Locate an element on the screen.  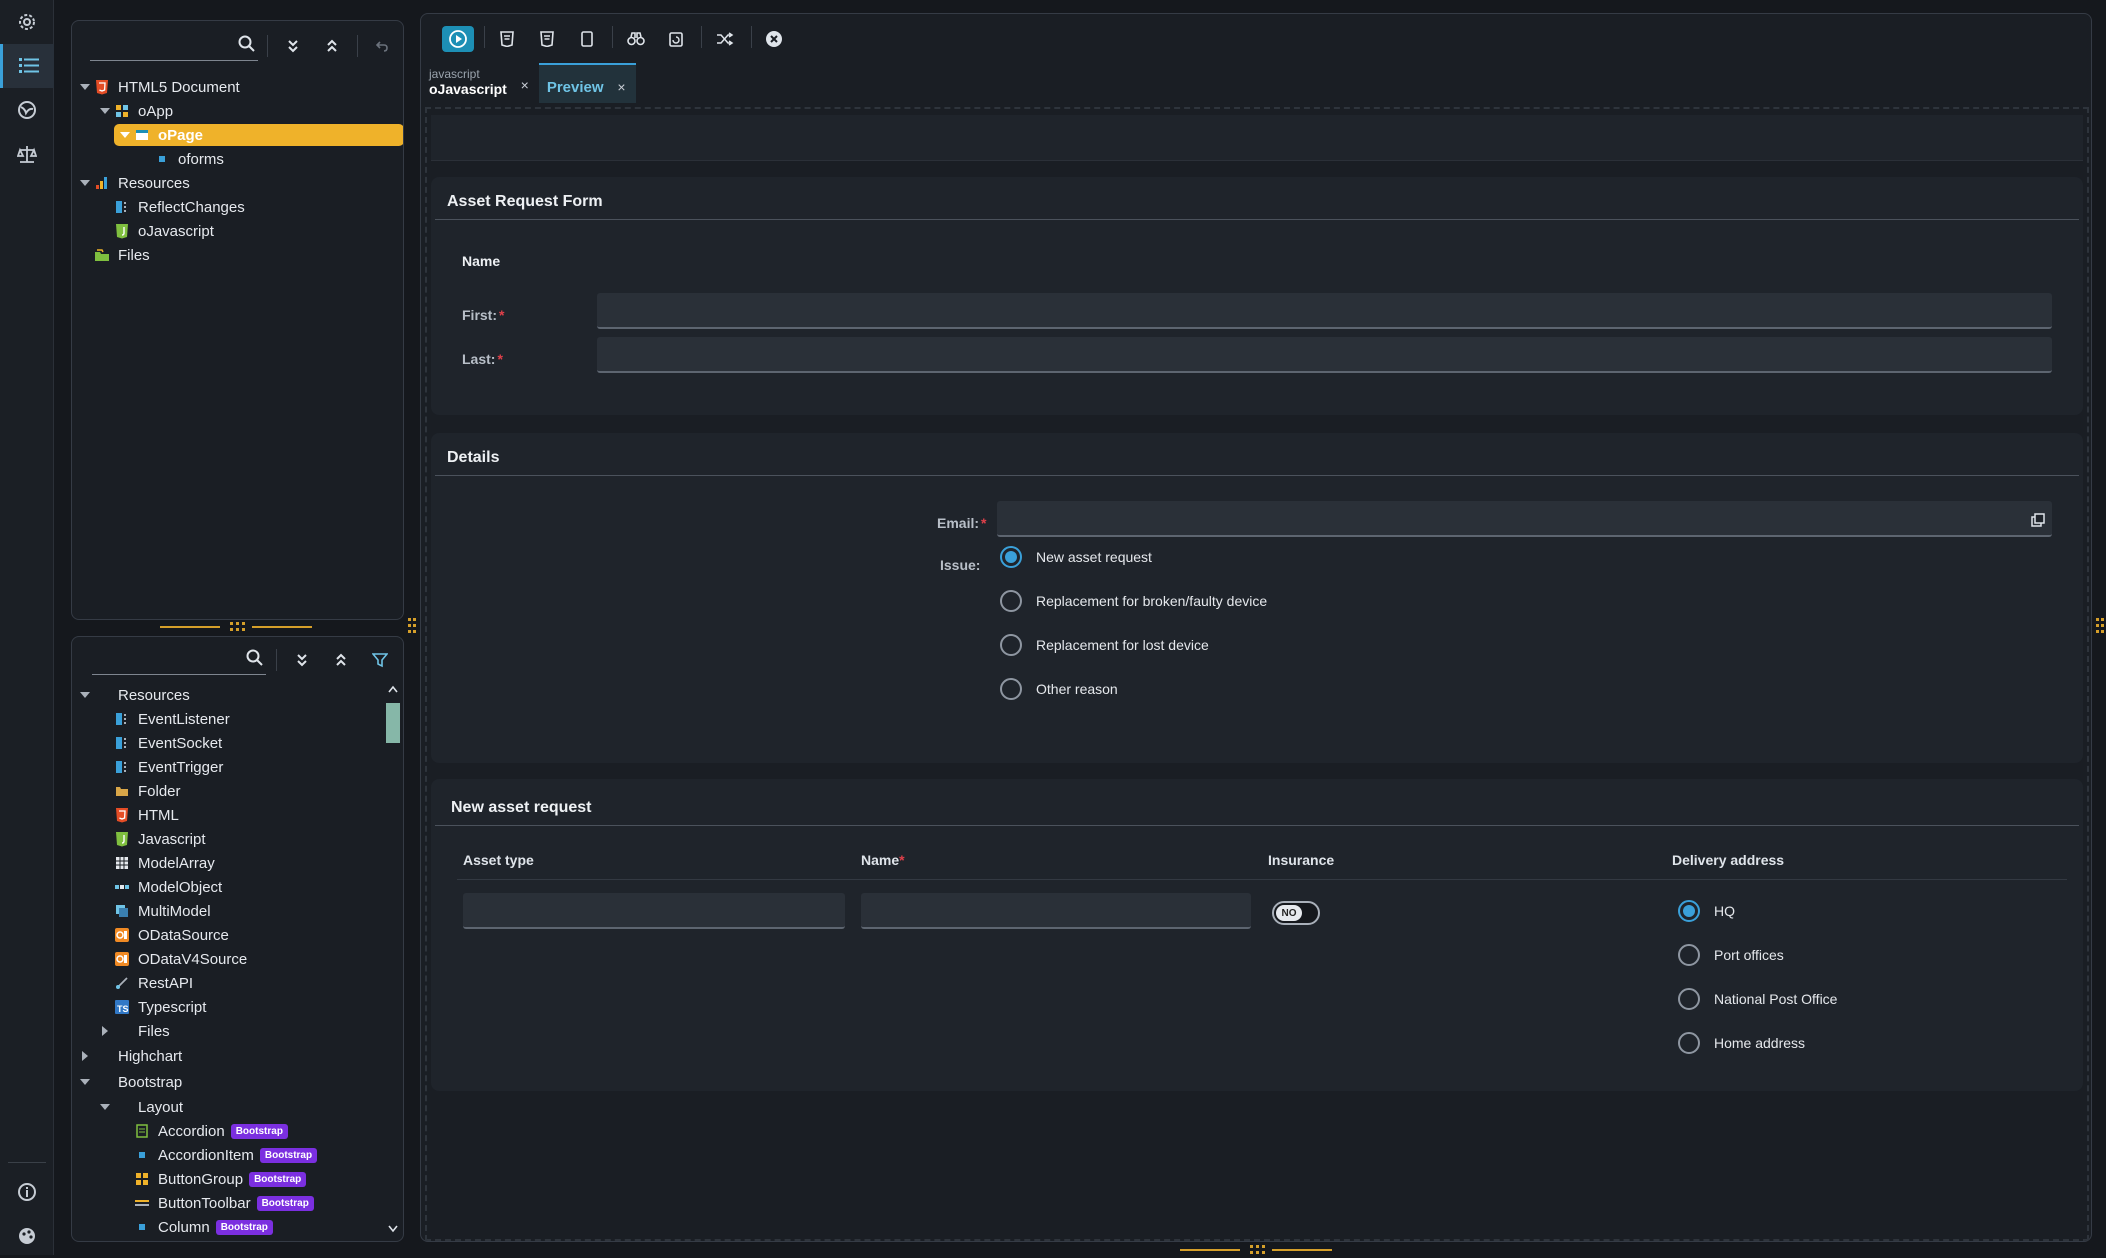
lib-node-accordion: Accordion Bootstrap is located at coordinates (237, 1131).